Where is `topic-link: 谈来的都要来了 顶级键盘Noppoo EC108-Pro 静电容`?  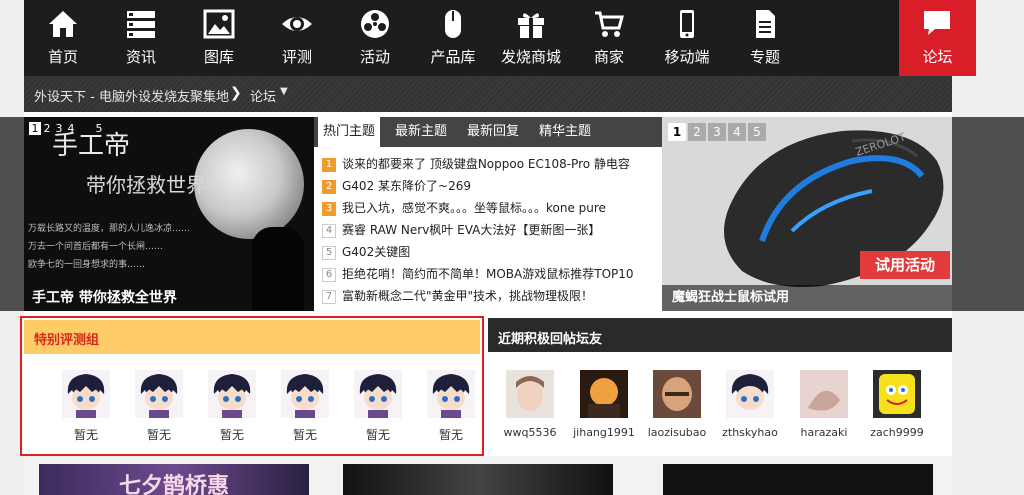 topic-link: 谈来的都要来了 顶级键盘Noppoo EC108-Pro 静电容 is located at coordinates (486, 164).